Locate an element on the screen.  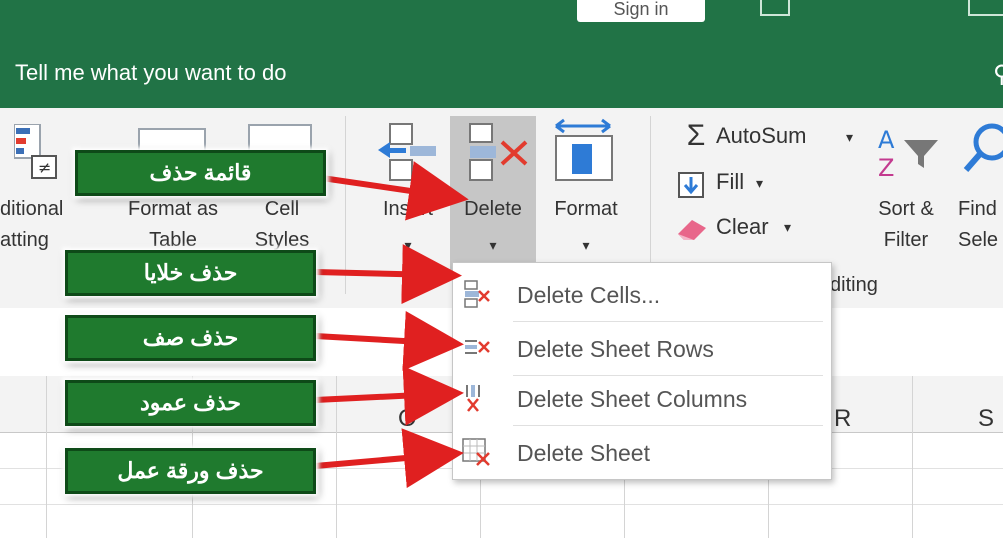
arrow-to-delete-button is located at coordinates (395, 191).